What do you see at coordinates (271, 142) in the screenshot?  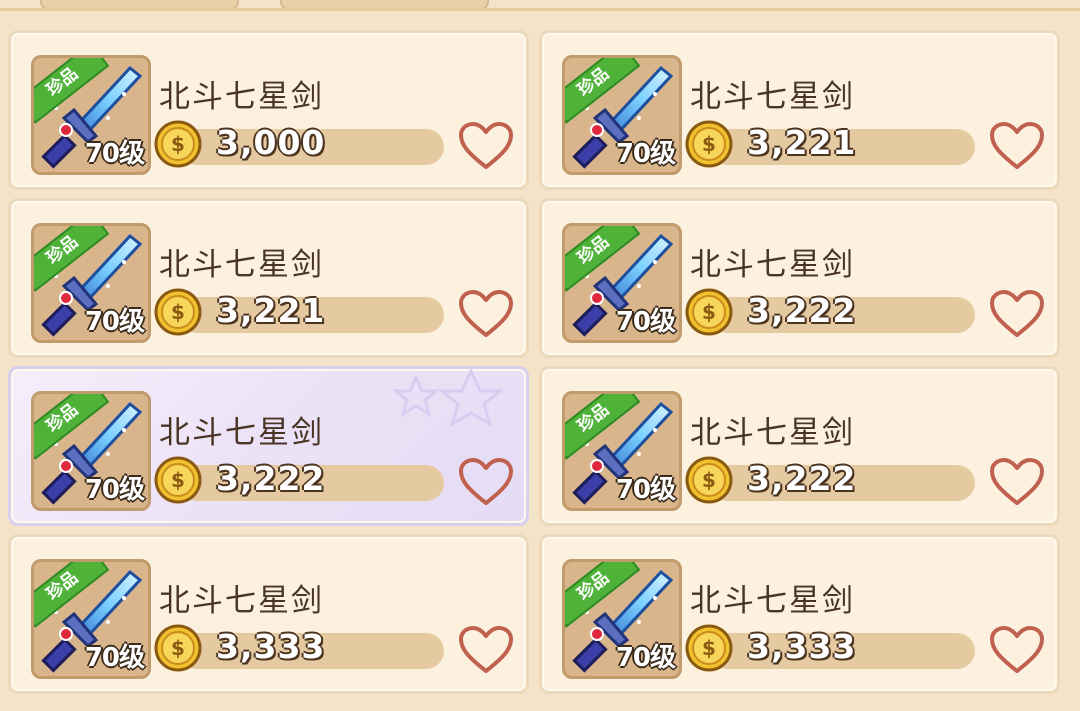 I see `item-price: 3,000` at bounding box center [271, 142].